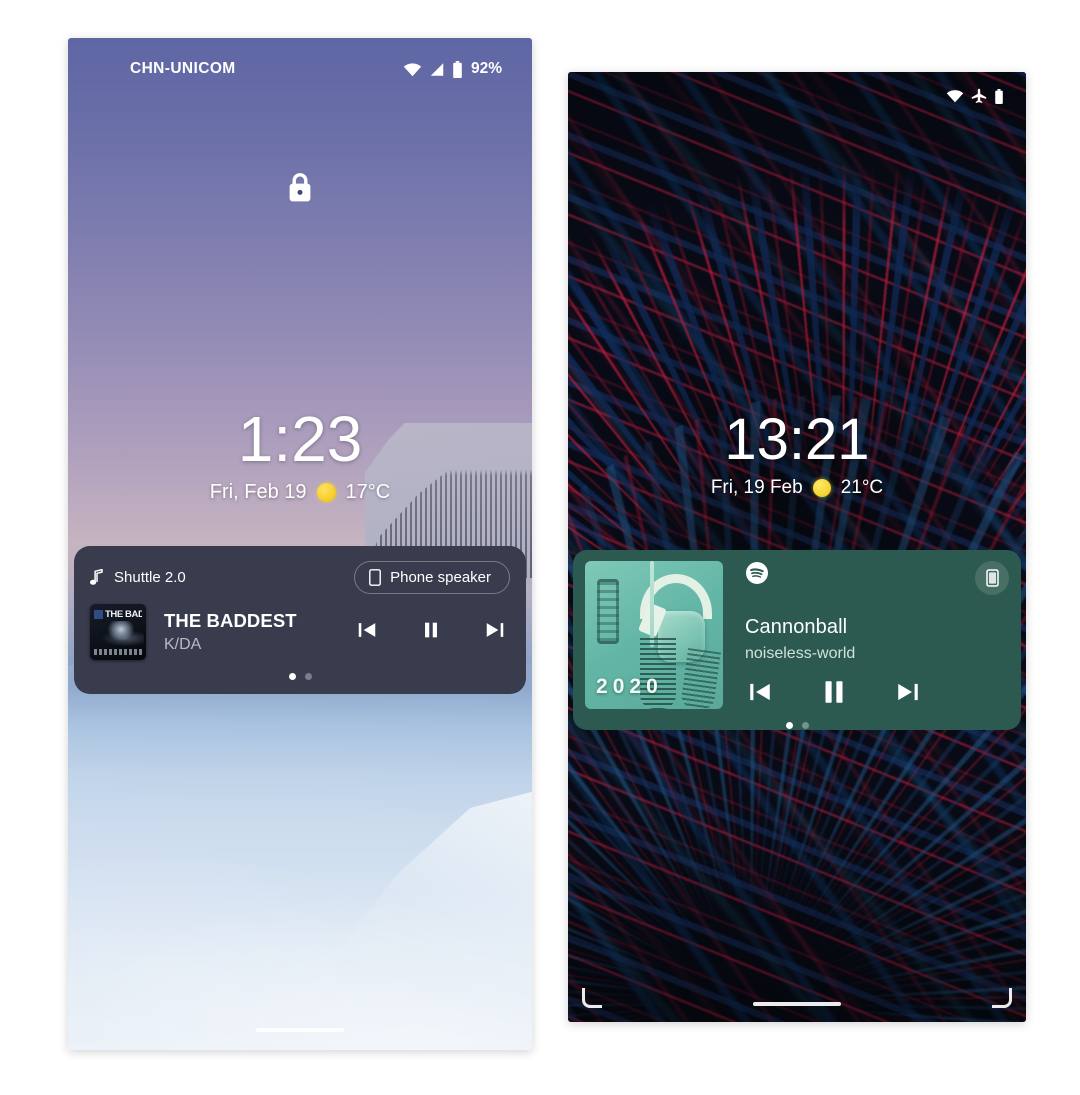  Describe the element at coordinates (123, 614) in the screenshot. I see `album-art-title: THE BADDEST` at that location.